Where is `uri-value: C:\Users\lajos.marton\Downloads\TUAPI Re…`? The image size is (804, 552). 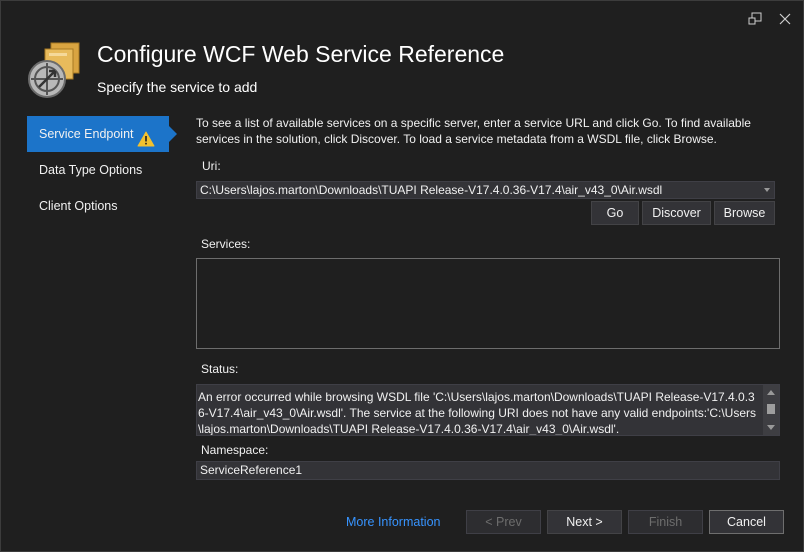
uri-value: C:\Users\lajos.marton\Downloads\TUAPI Re… is located at coordinates (431, 190).